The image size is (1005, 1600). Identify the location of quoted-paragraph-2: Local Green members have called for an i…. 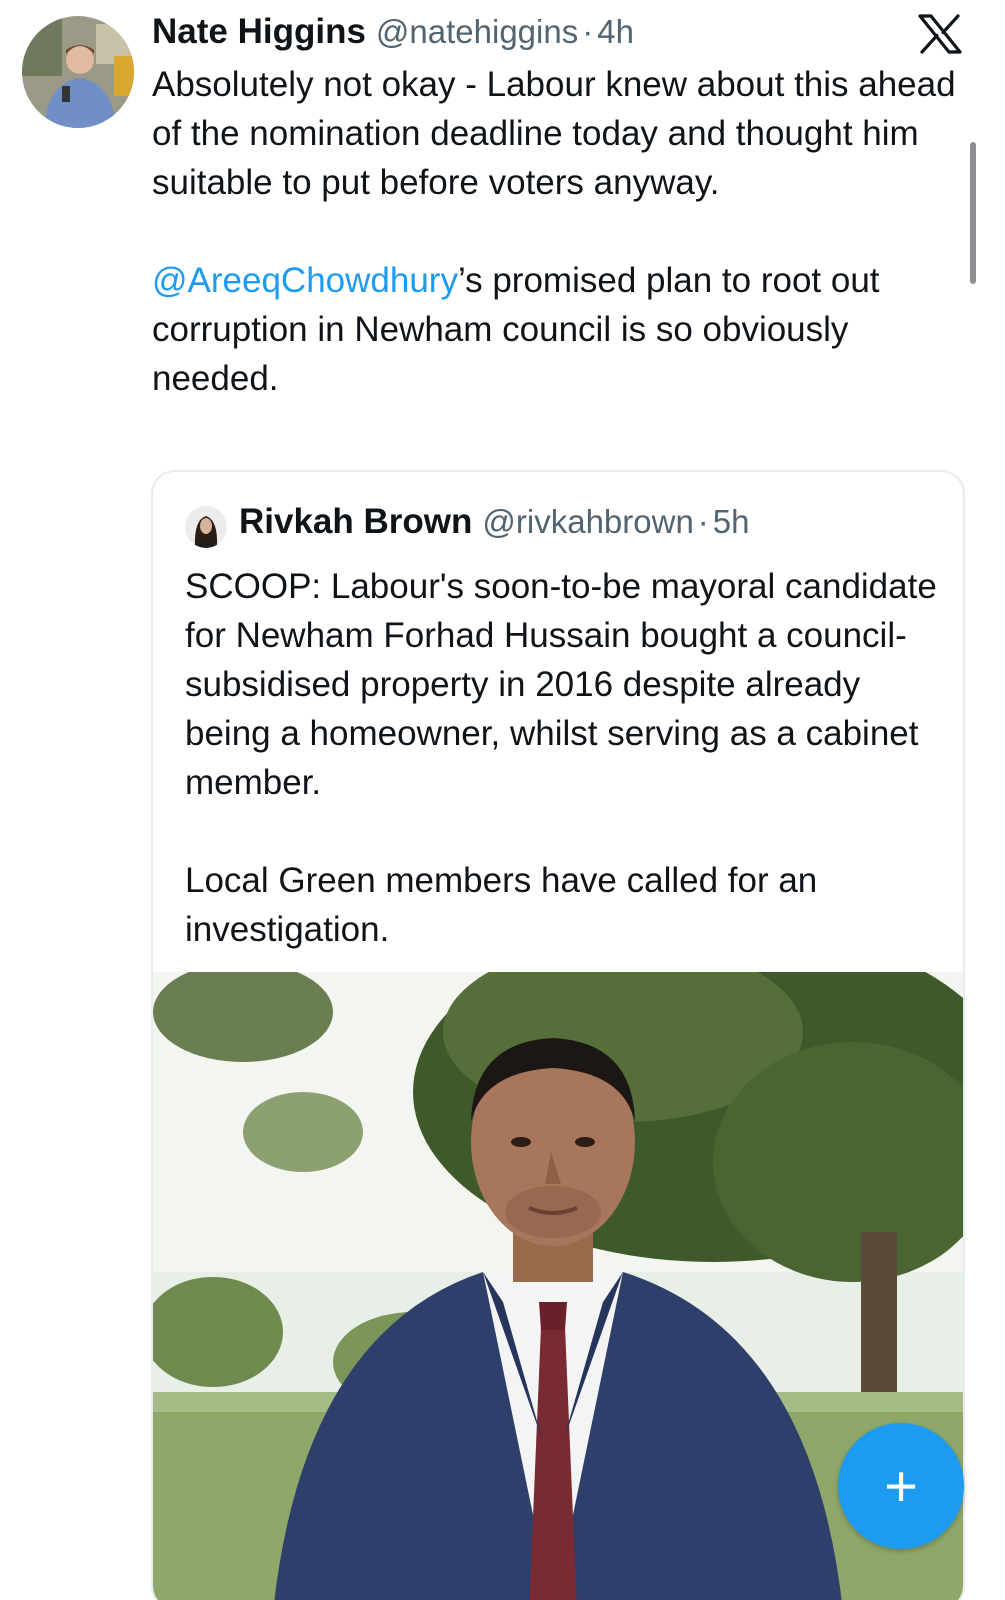
(501, 905).